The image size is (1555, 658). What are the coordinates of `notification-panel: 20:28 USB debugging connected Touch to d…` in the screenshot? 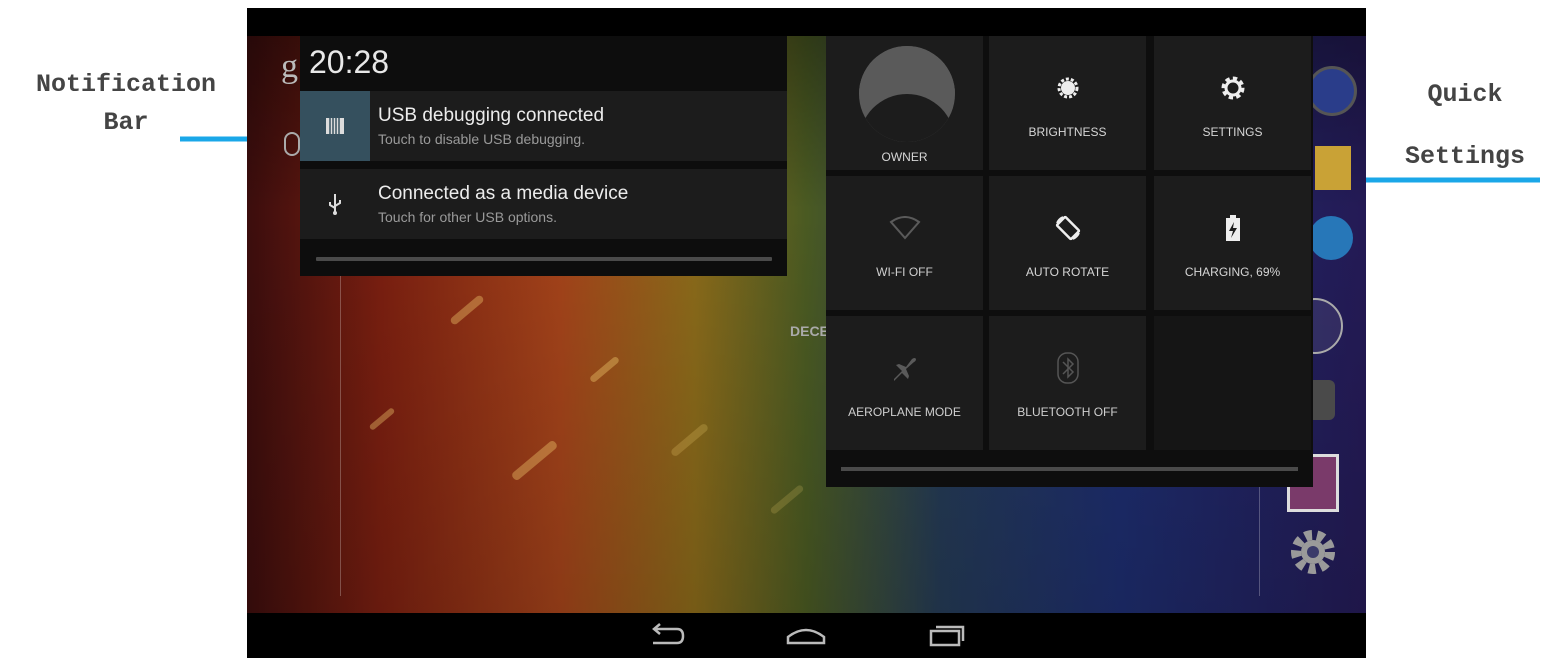 It's located at (543, 156).